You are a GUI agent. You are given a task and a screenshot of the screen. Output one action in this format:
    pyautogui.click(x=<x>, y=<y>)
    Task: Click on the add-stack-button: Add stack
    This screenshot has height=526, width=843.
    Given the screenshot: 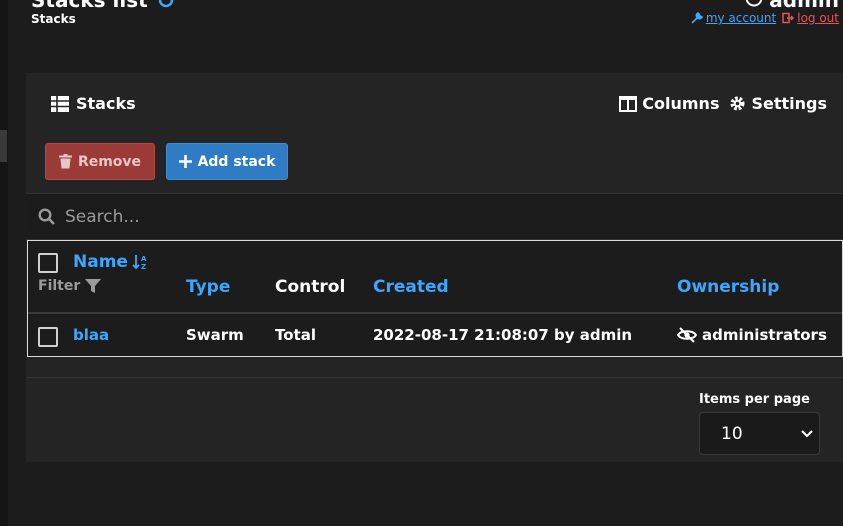 What is the action you would take?
    pyautogui.click(x=227, y=161)
    